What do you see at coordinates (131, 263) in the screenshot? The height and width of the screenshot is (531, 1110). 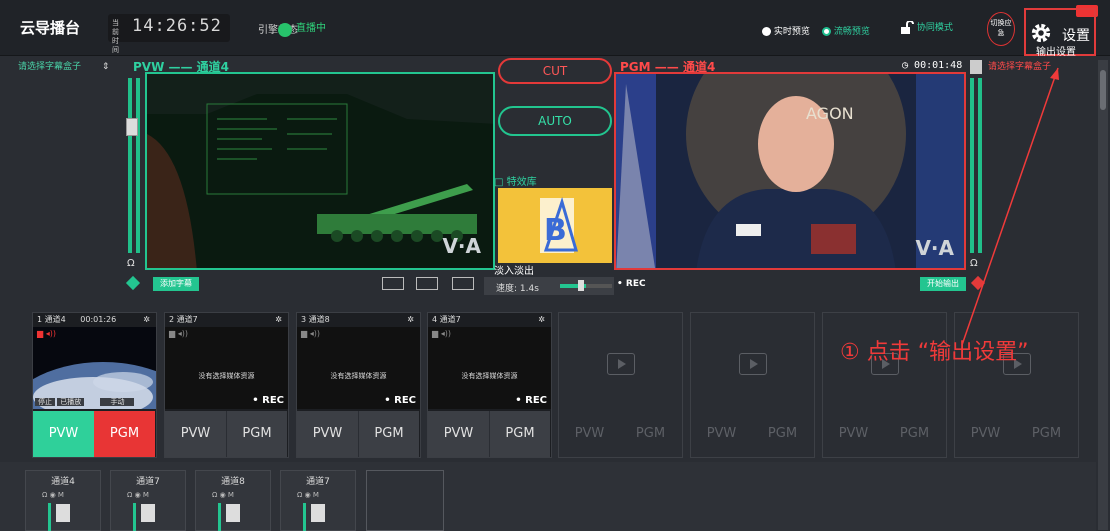 I see `headphone-icon: Ω` at bounding box center [131, 263].